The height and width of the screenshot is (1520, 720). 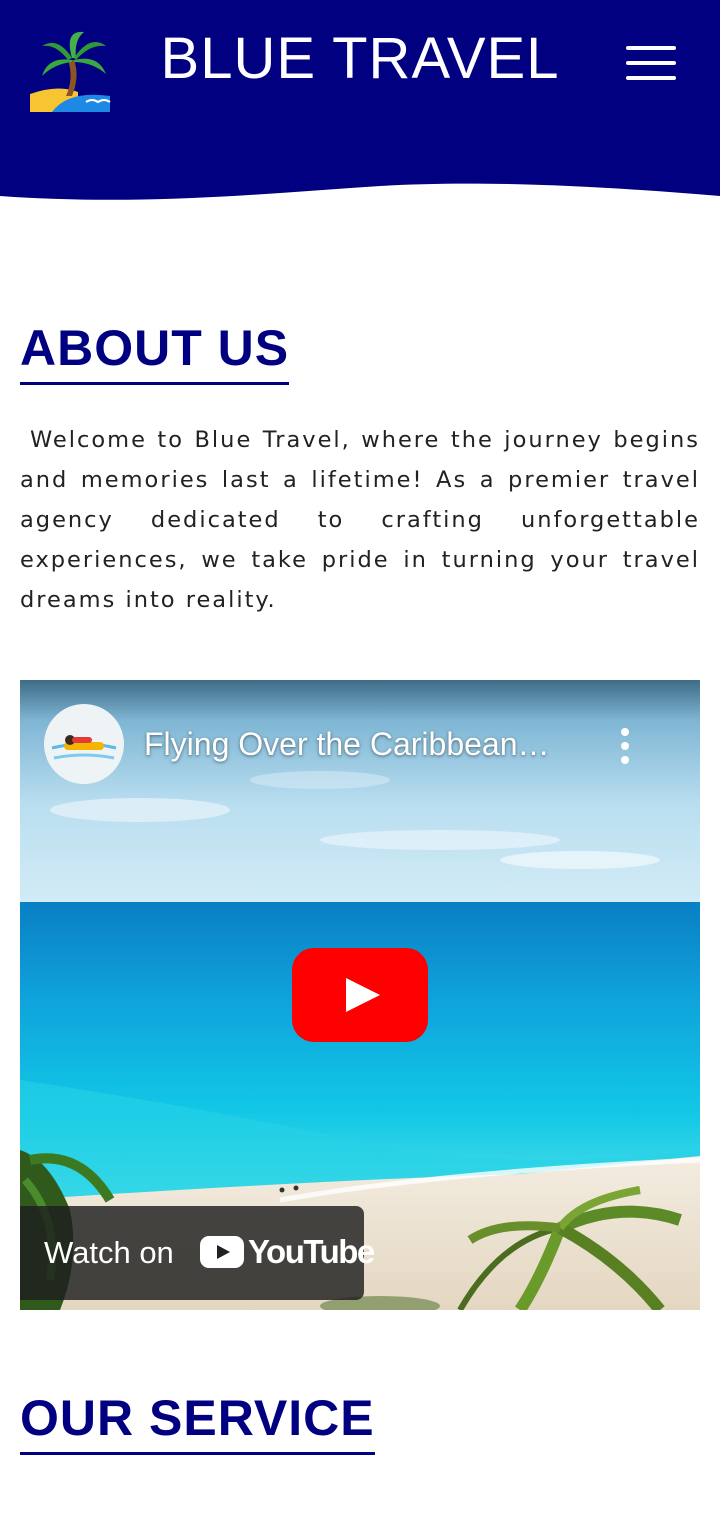 I want to click on watch-on-youtube-button: Watch on YouTube, so click(x=197, y=1253).